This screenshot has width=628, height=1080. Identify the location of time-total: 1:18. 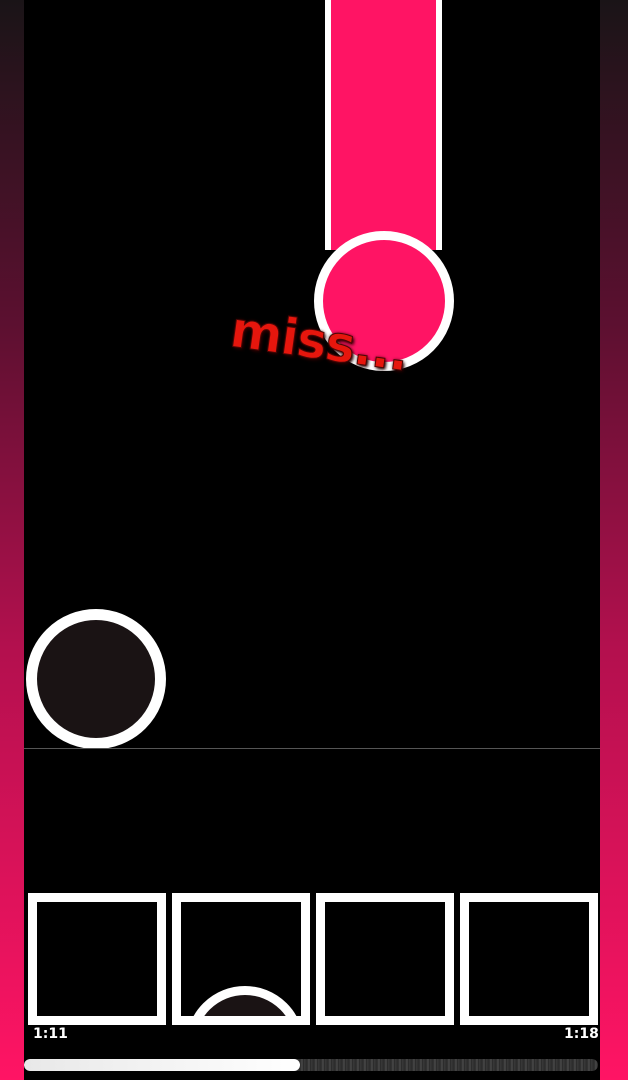
(581, 1034).